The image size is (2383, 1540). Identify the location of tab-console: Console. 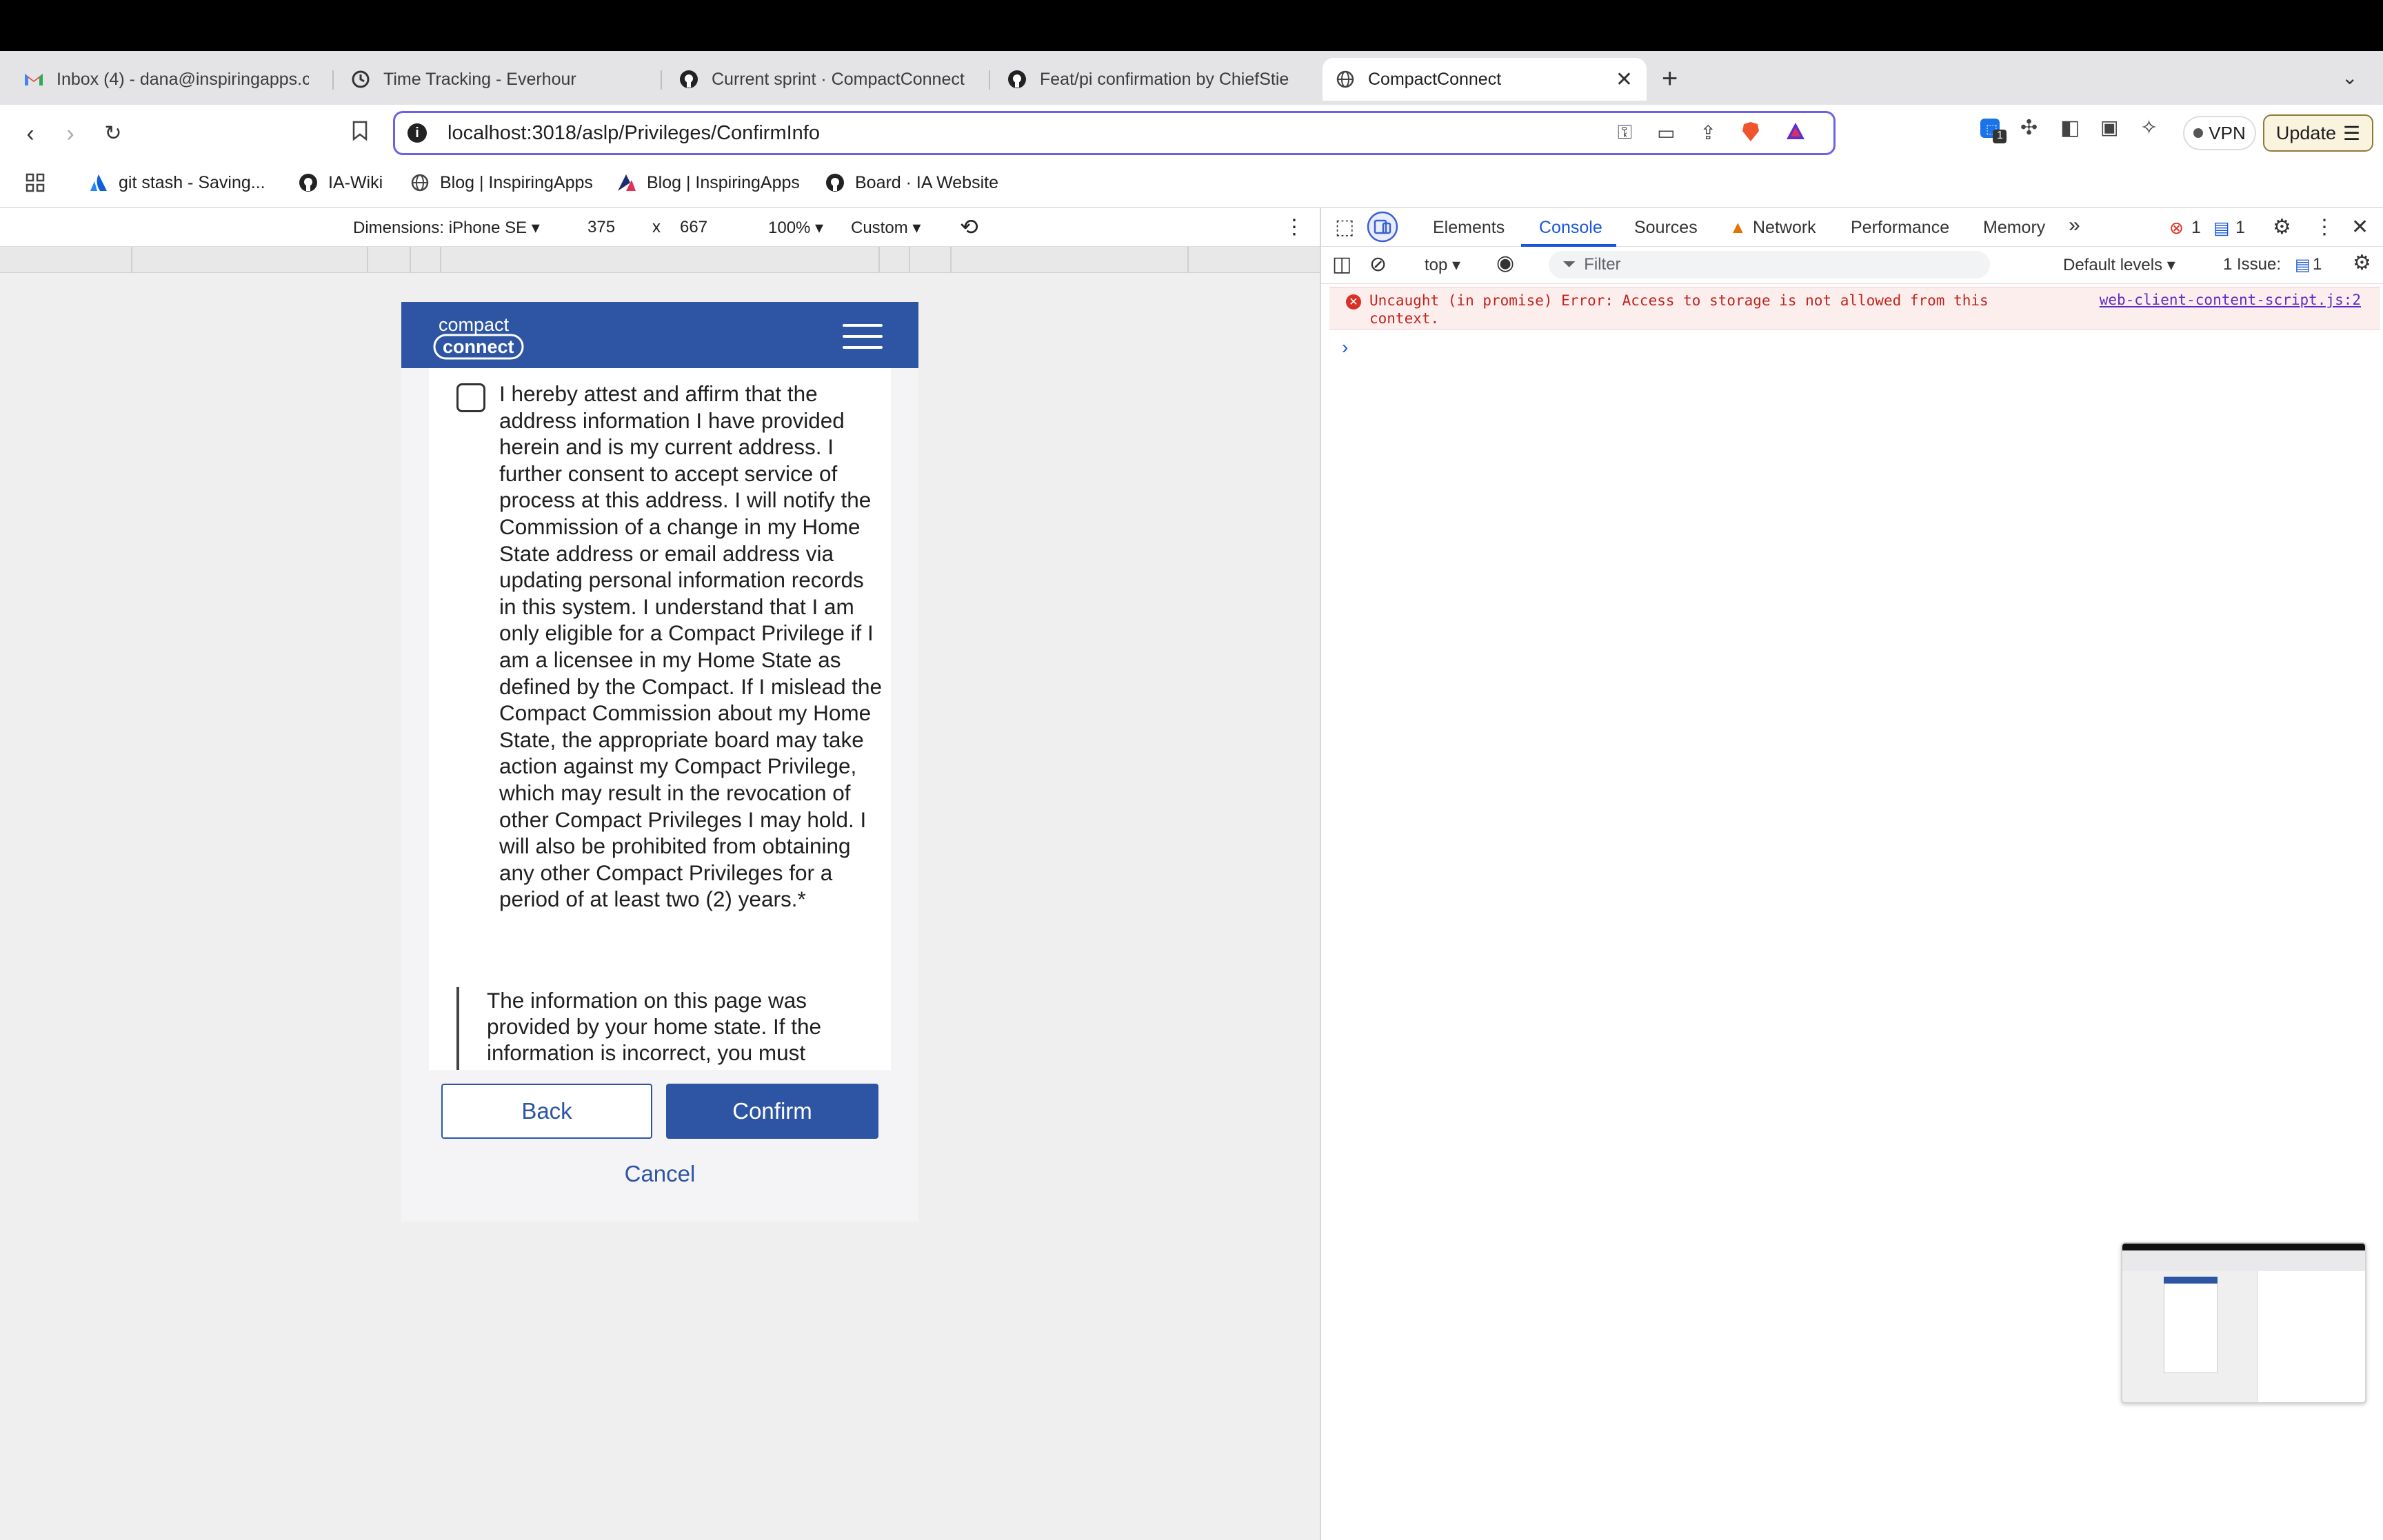
(1570, 228).